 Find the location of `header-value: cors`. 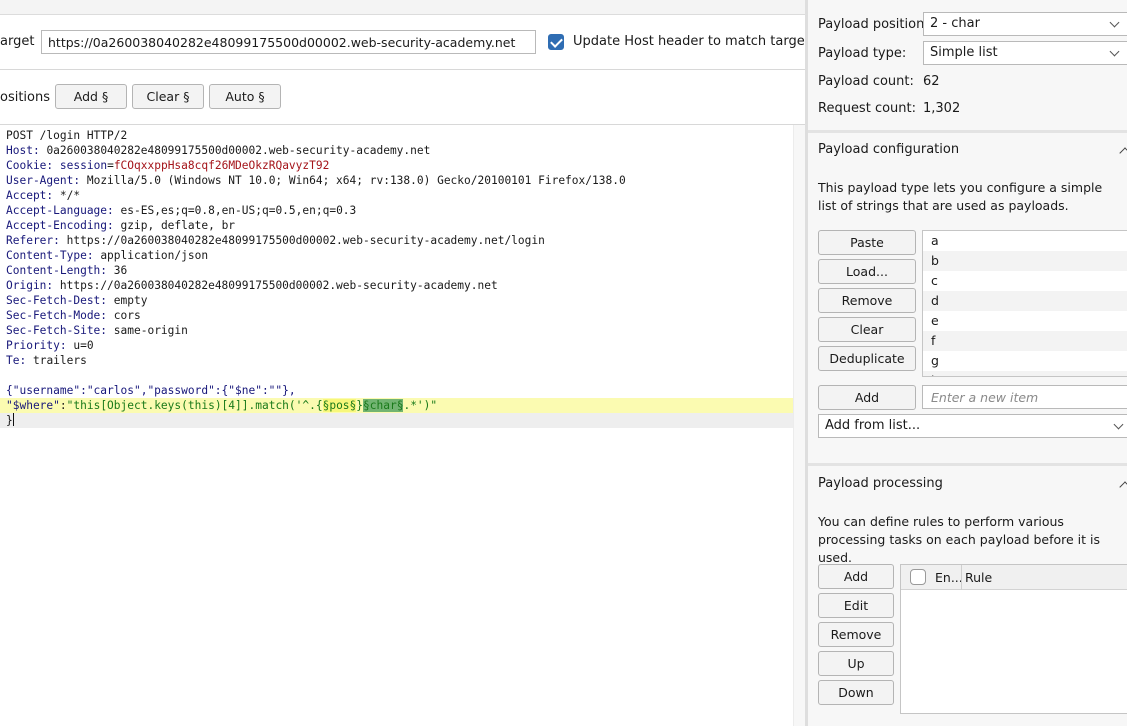

header-value: cors is located at coordinates (127, 315).